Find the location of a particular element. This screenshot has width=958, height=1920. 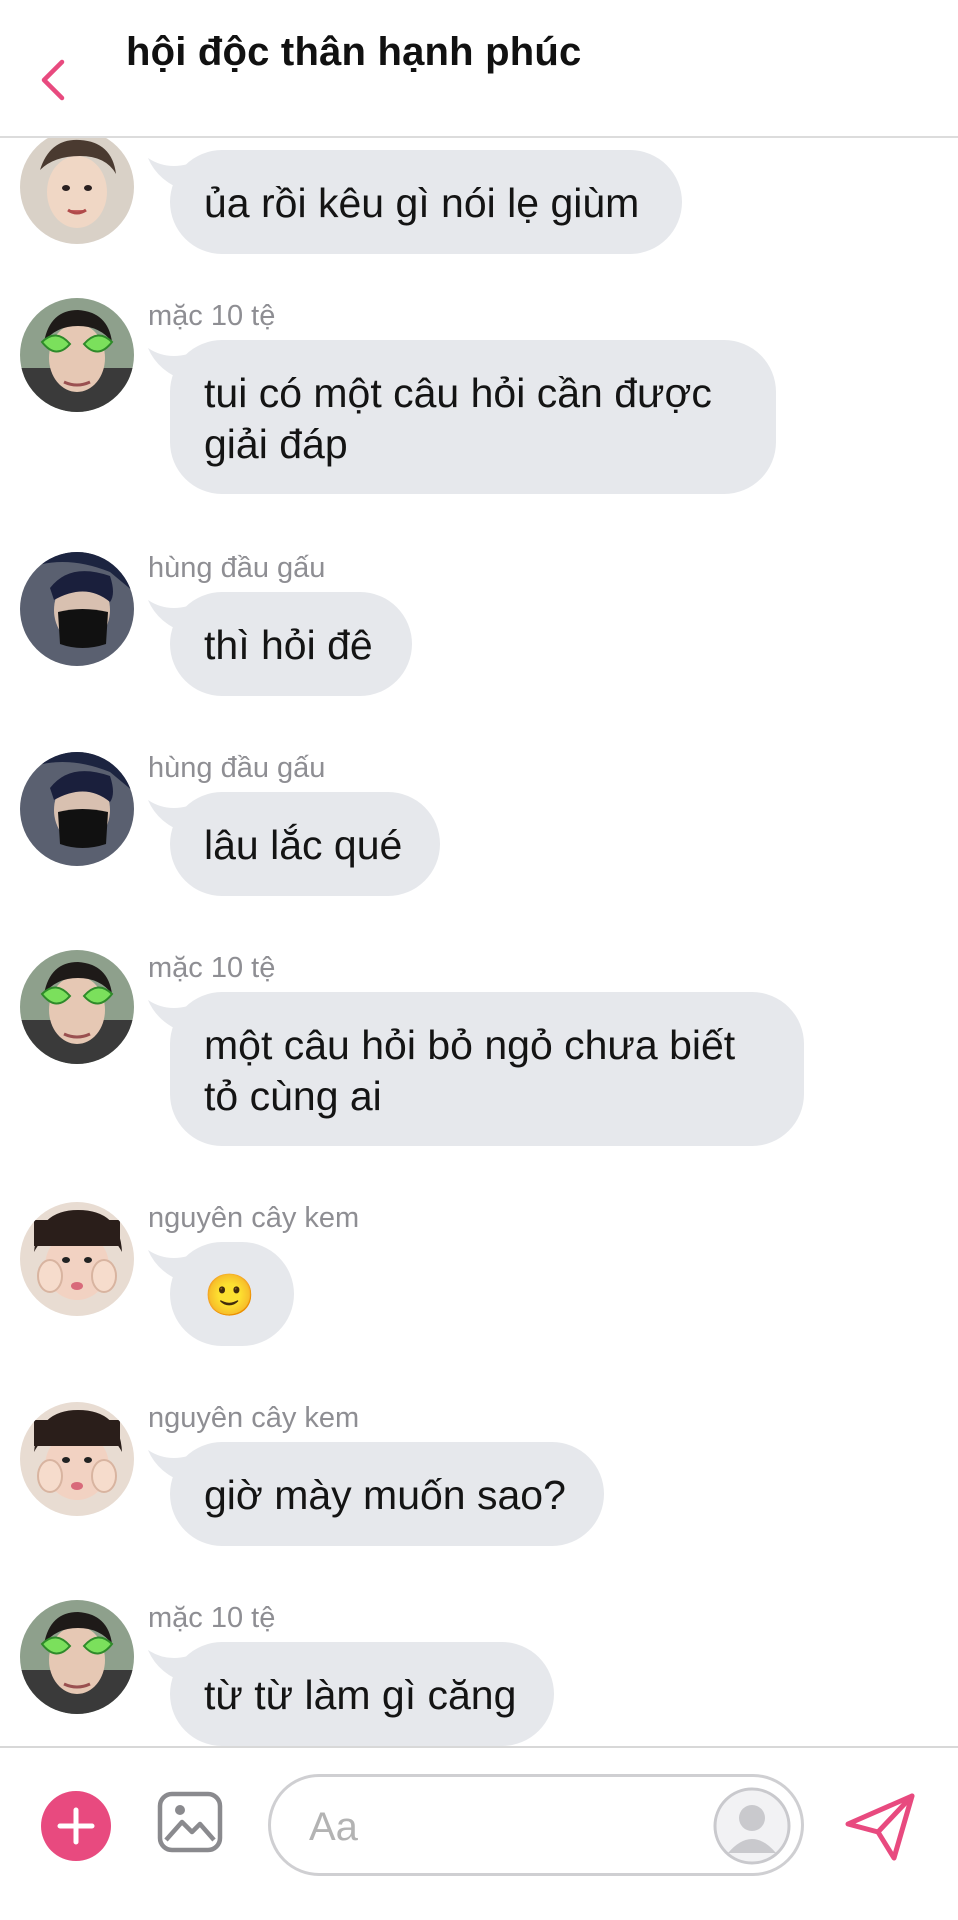

message-bubble: từ từ làm gì căng is located at coordinates (362, 1694).